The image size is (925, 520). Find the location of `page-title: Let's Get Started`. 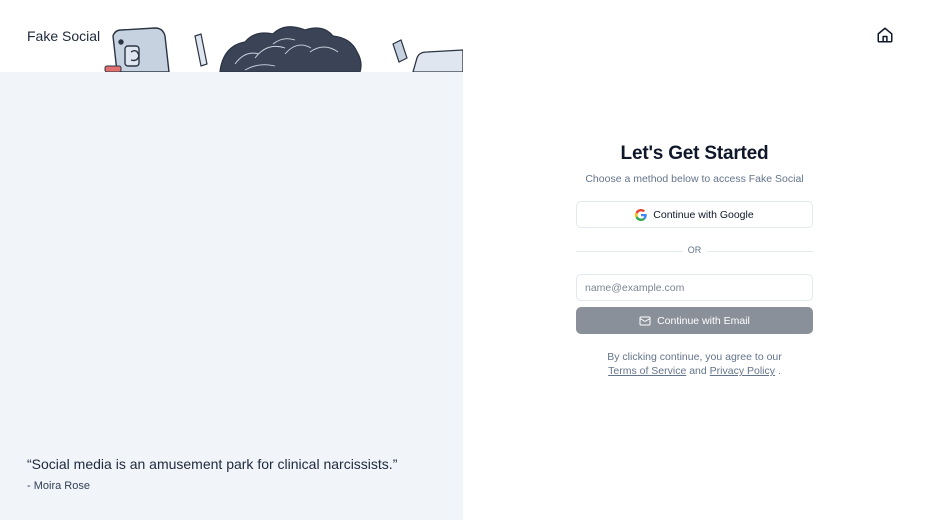

page-title: Let's Get Started is located at coordinates (694, 153).